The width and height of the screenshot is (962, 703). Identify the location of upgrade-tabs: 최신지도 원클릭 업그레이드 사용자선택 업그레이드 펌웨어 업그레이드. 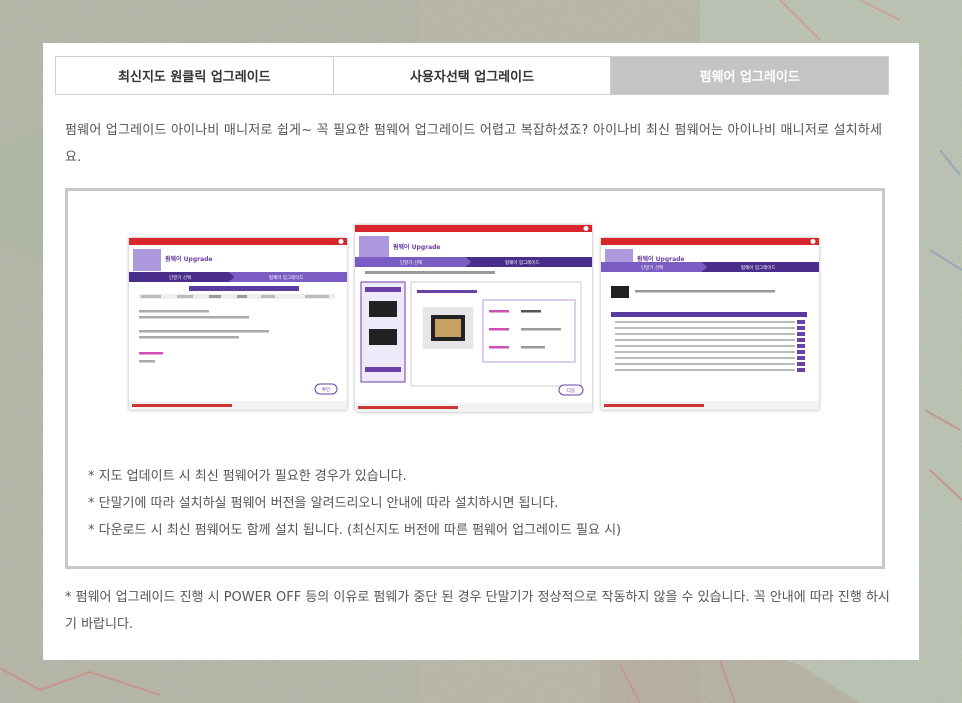
(472, 75).